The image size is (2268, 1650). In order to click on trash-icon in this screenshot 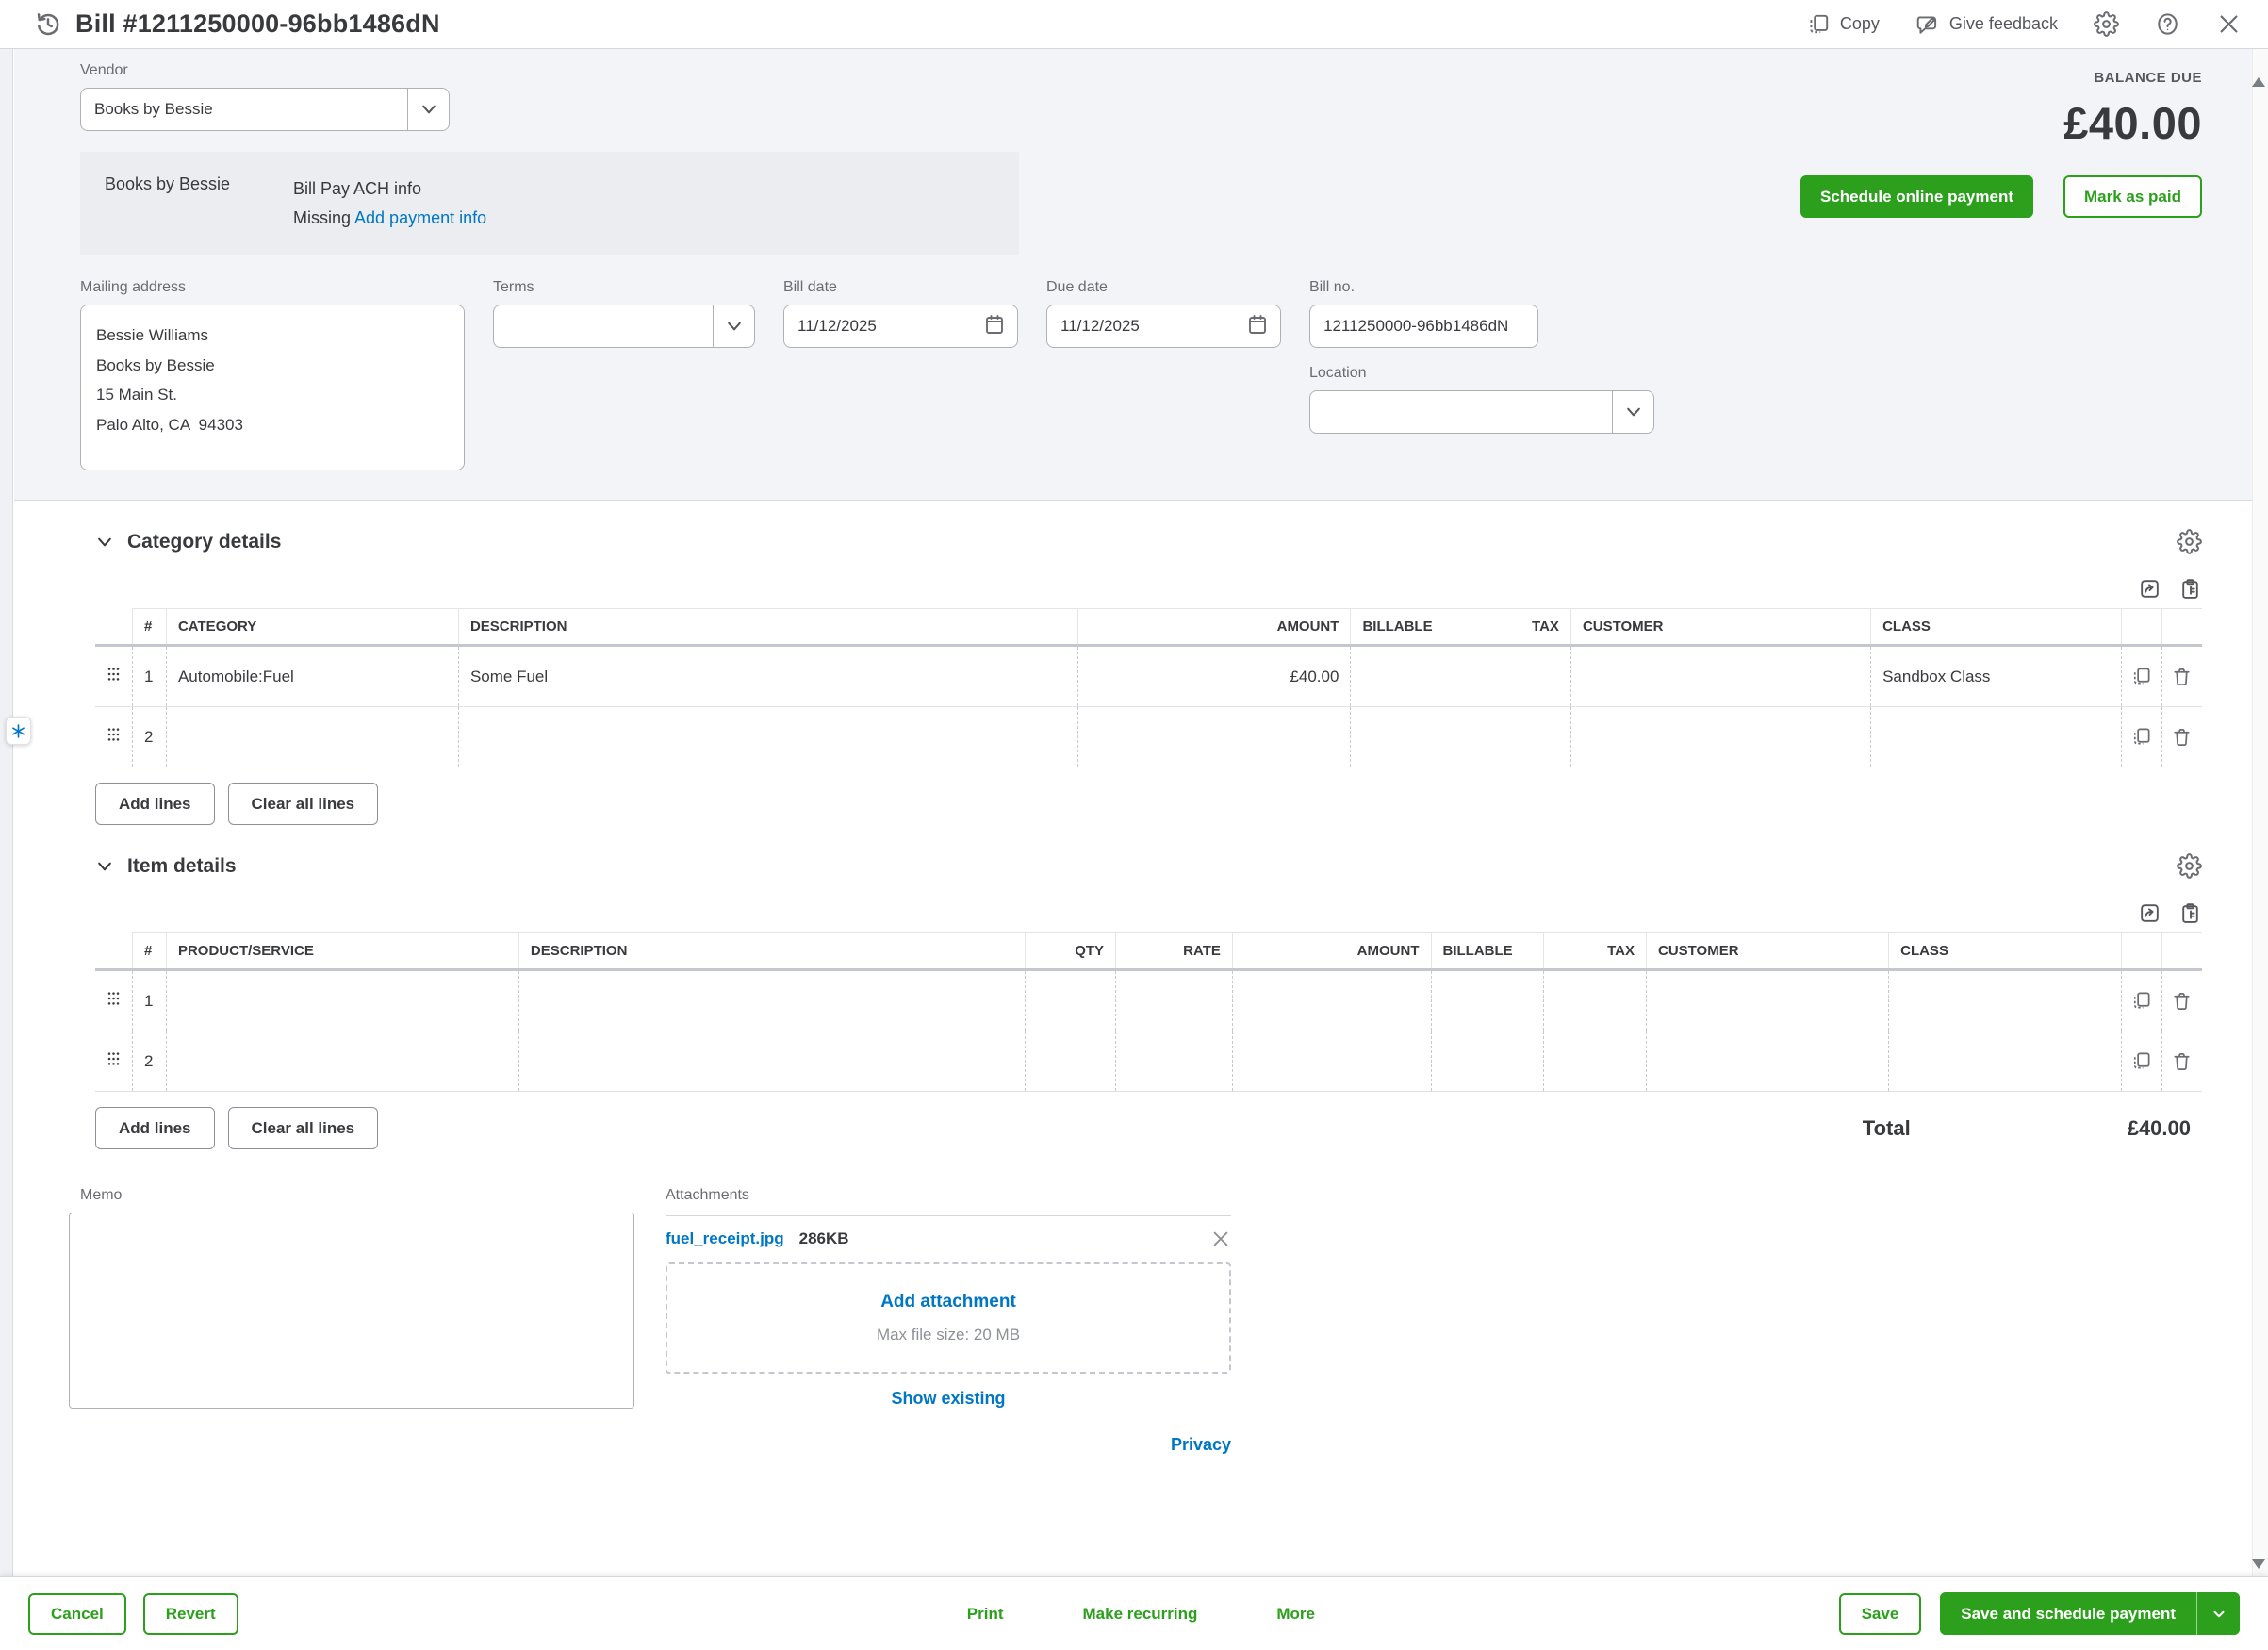, I will do `click(2182, 1002)`.